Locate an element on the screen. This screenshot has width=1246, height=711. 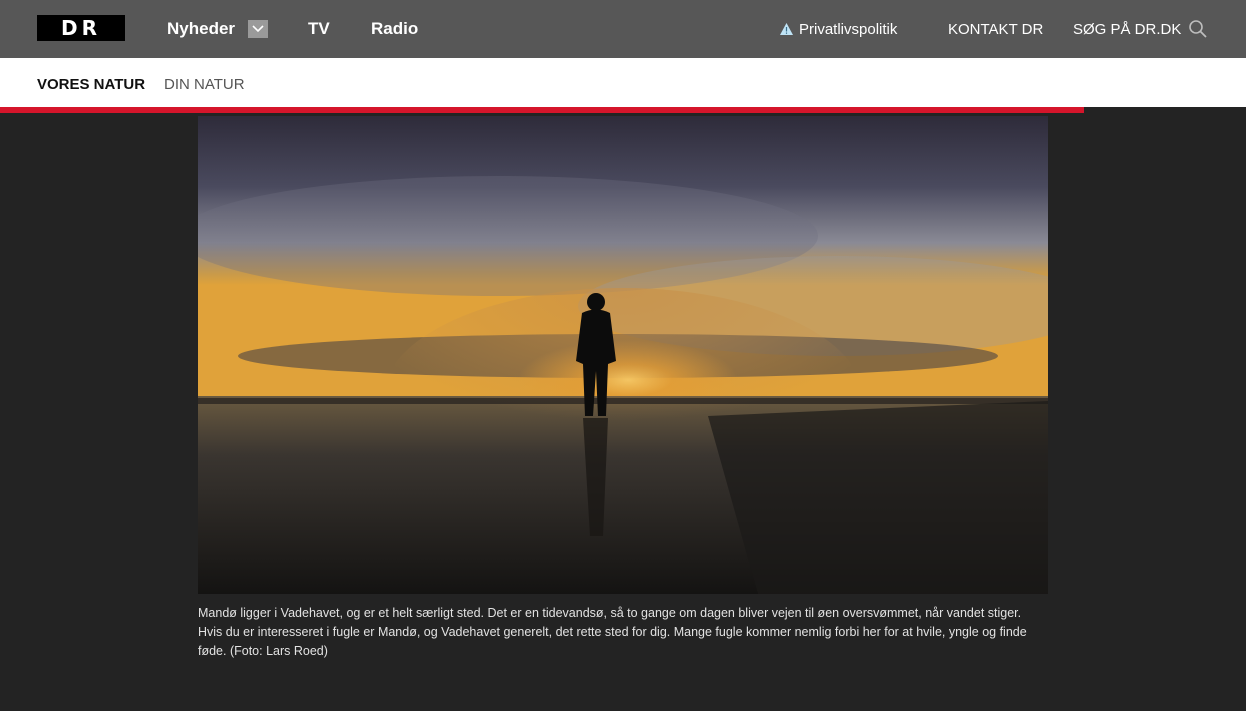
tab-vores-natur: VORES NATUR is located at coordinates (91, 84).